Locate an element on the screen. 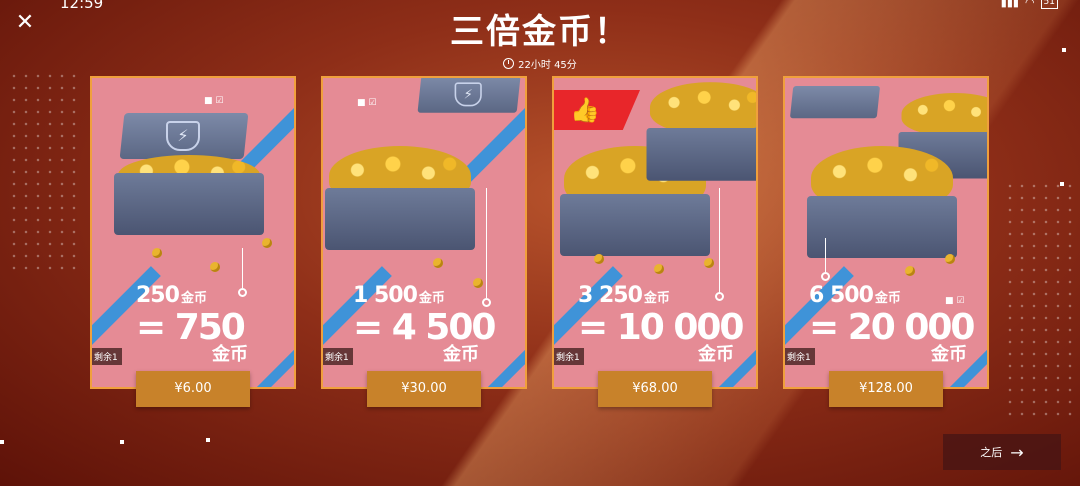  base-amount: 1 500 is located at coordinates (385, 295).